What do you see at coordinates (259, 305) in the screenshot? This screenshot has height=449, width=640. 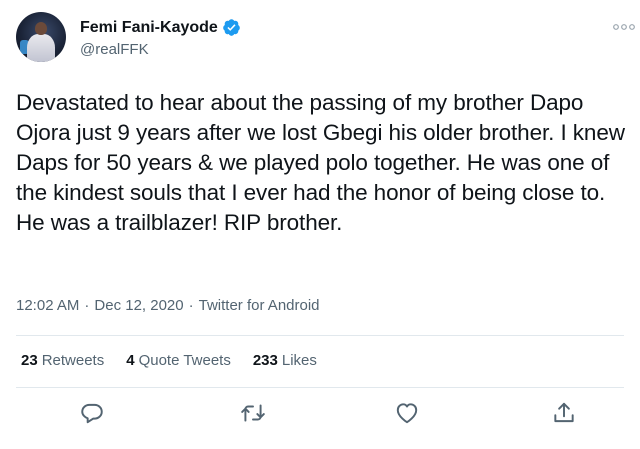 I see `tweet-source: Twitter for Android` at bounding box center [259, 305].